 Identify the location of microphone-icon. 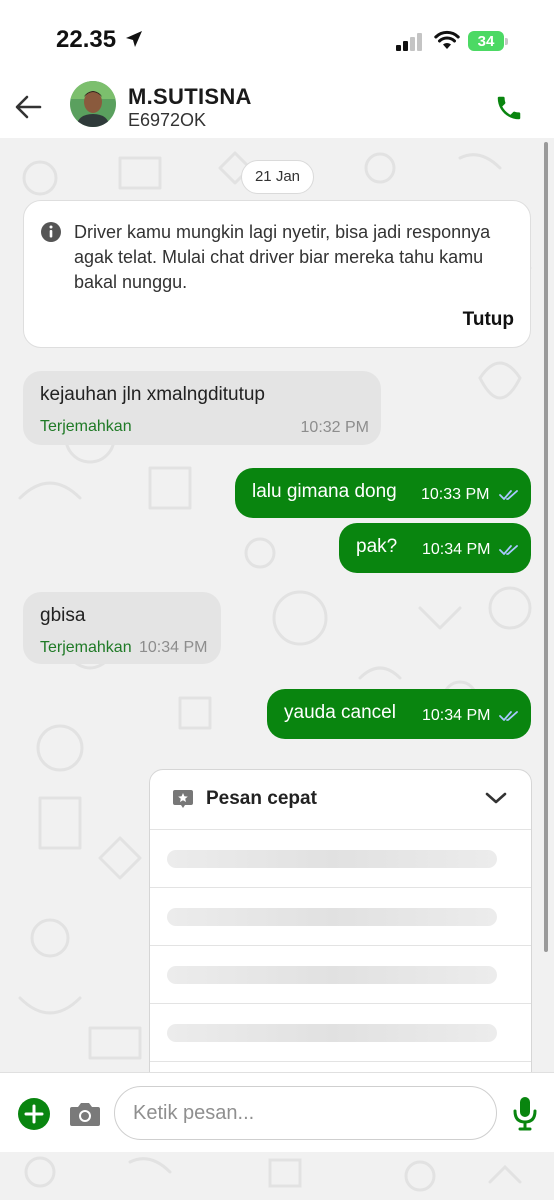
(525, 1113).